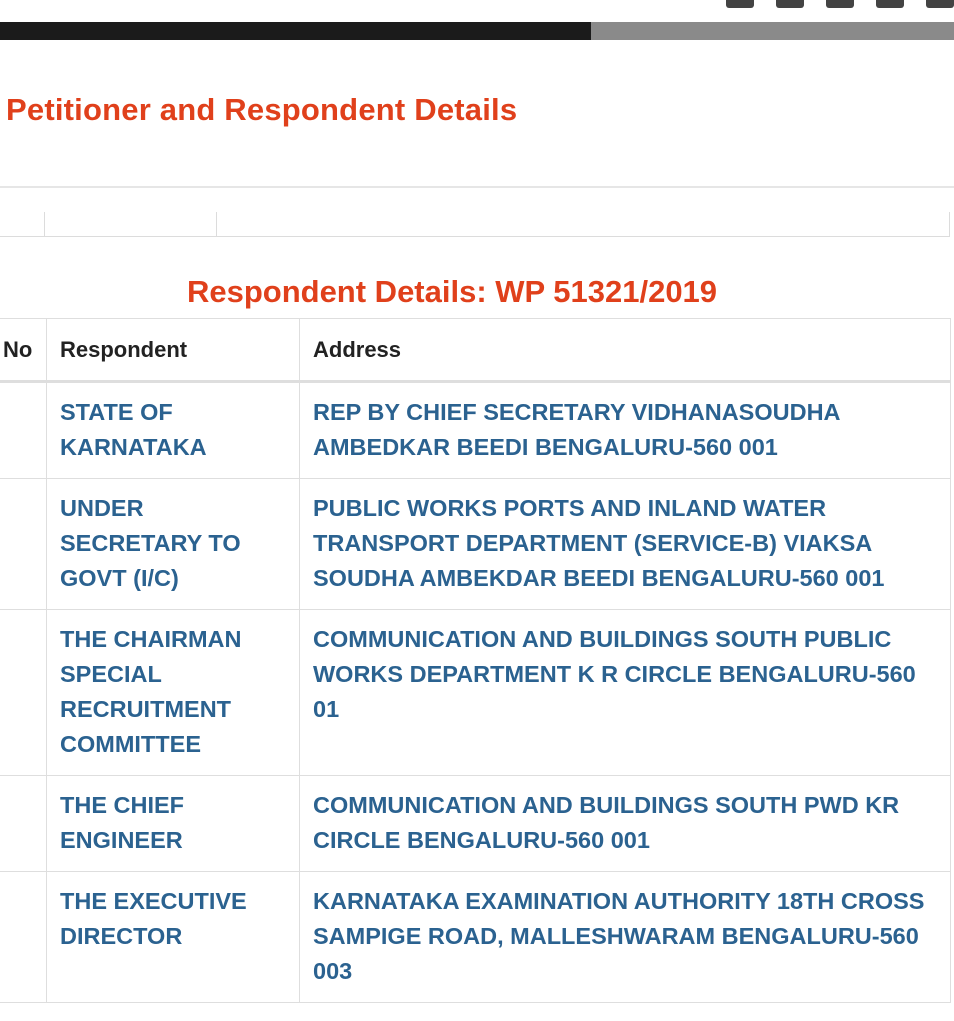 The image size is (954, 1021). What do you see at coordinates (475, 224) in the screenshot?
I see `petitioner-table-remnant` at bounding box center [475, 224].